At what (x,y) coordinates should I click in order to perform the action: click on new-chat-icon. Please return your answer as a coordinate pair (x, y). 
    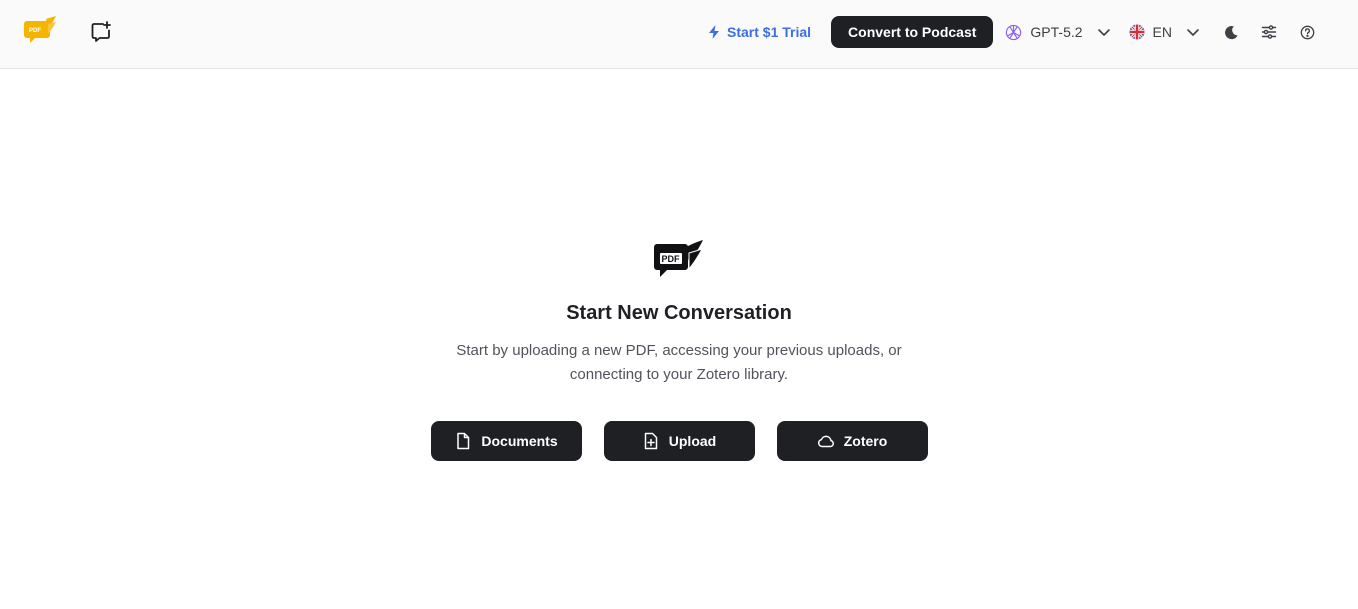
    Looking at the image, I should click on (101, 31).